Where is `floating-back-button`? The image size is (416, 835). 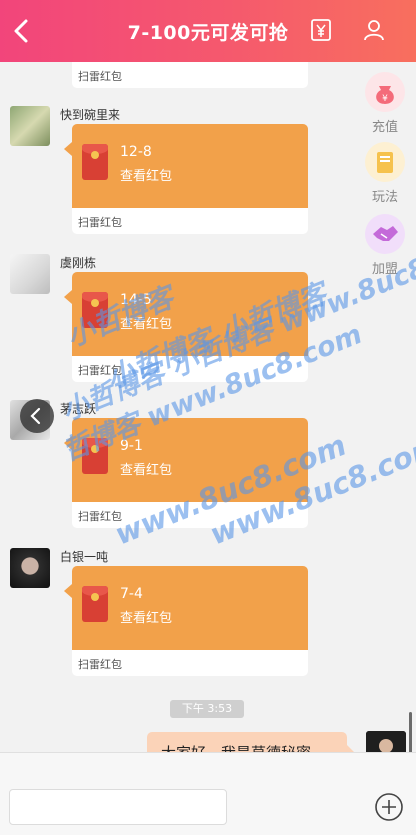
floating-back-button is located at coordinates (37, 416).